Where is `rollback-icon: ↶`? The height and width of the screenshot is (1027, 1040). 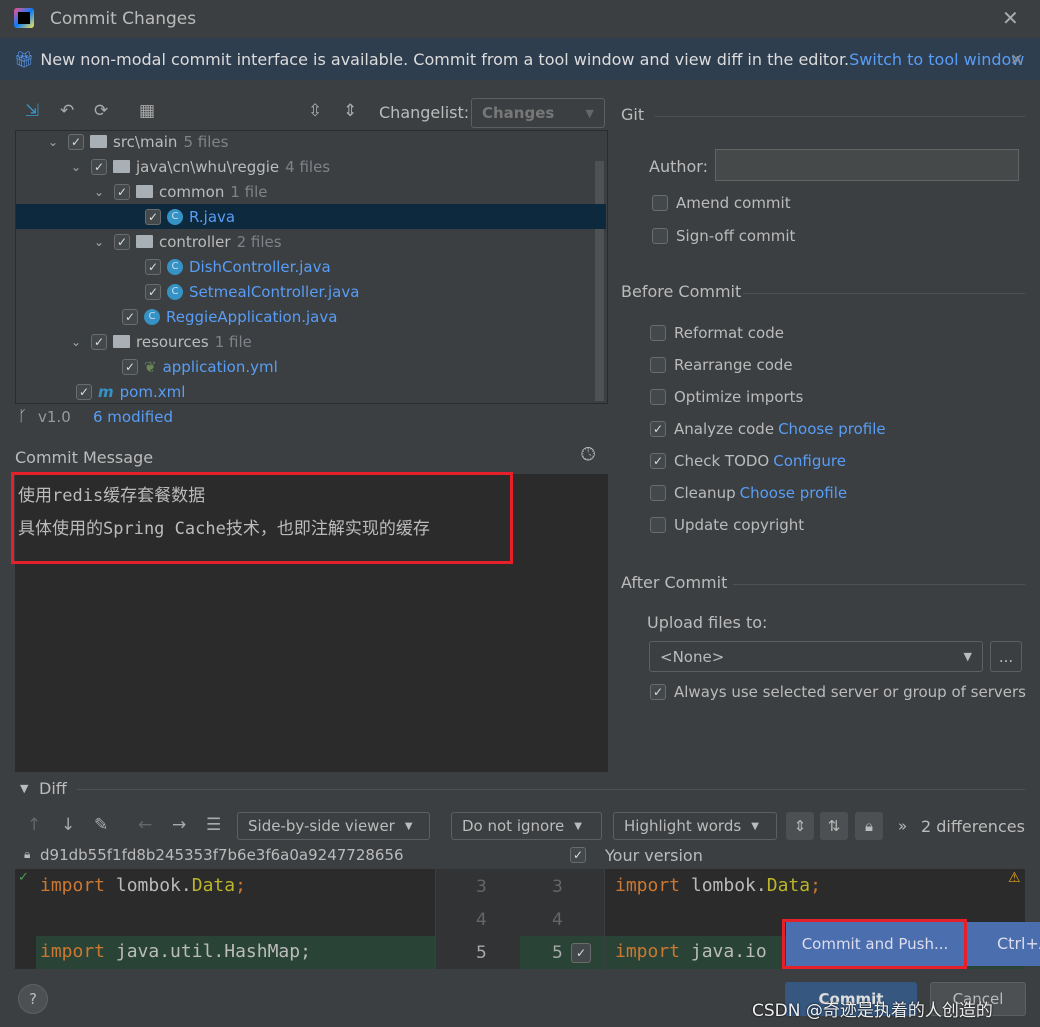 rollback-icon: ↶ is located at coordinates (67, 111).